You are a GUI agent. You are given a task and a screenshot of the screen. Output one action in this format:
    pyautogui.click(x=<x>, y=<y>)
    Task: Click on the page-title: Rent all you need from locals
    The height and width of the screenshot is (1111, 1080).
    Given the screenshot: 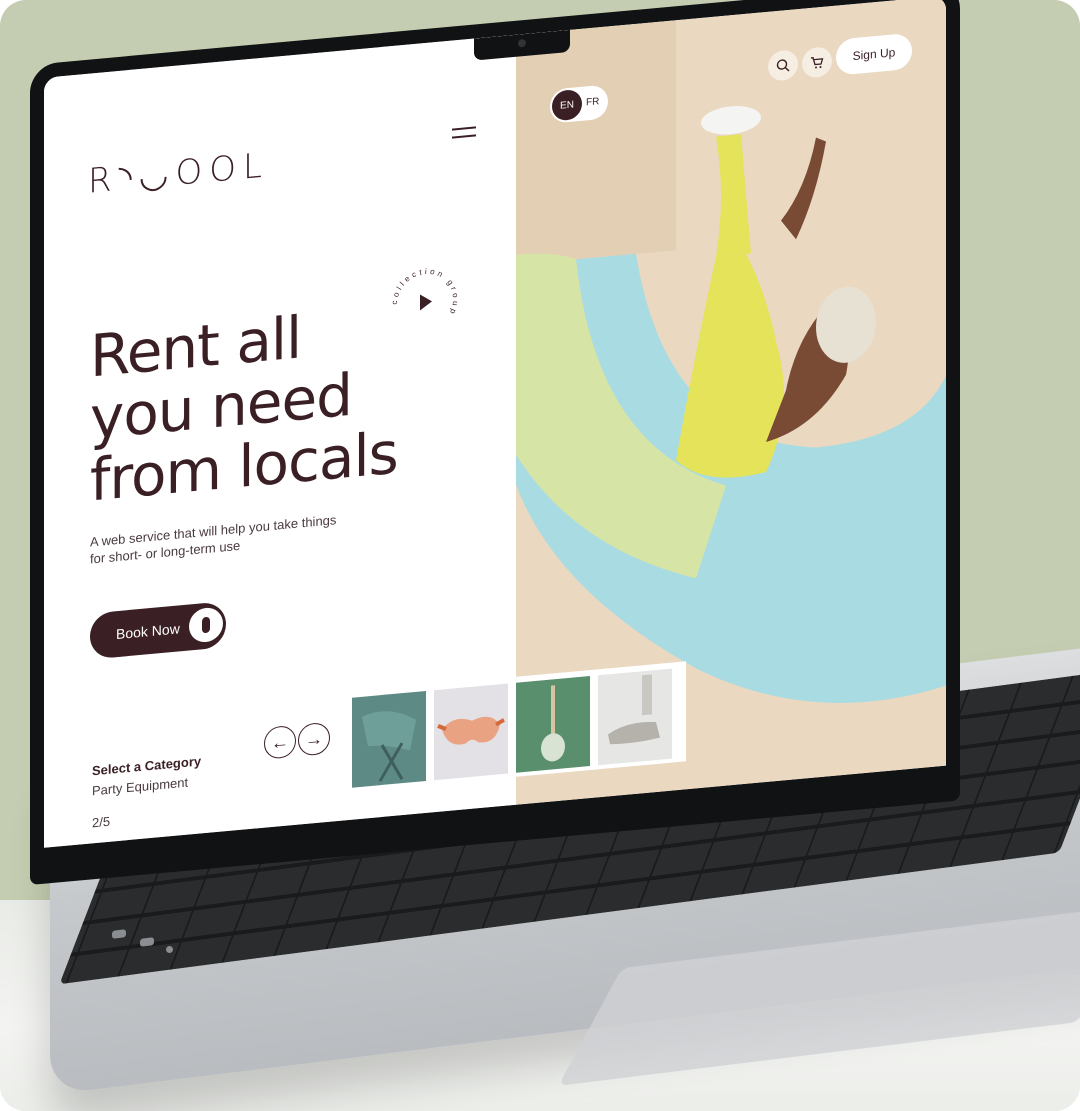 What is the action you would take?
    pyautogui.click(x=290, y=401)
    